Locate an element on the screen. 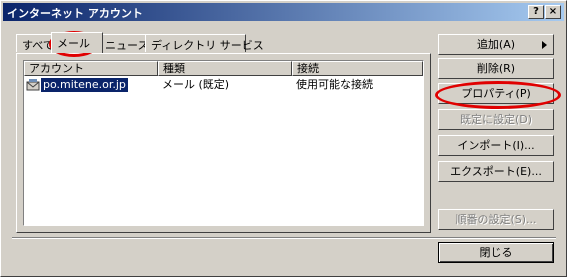 This screenshot has height=277, width=567. properties-button: プロパティ(P) is located at coordinates (496, 93).